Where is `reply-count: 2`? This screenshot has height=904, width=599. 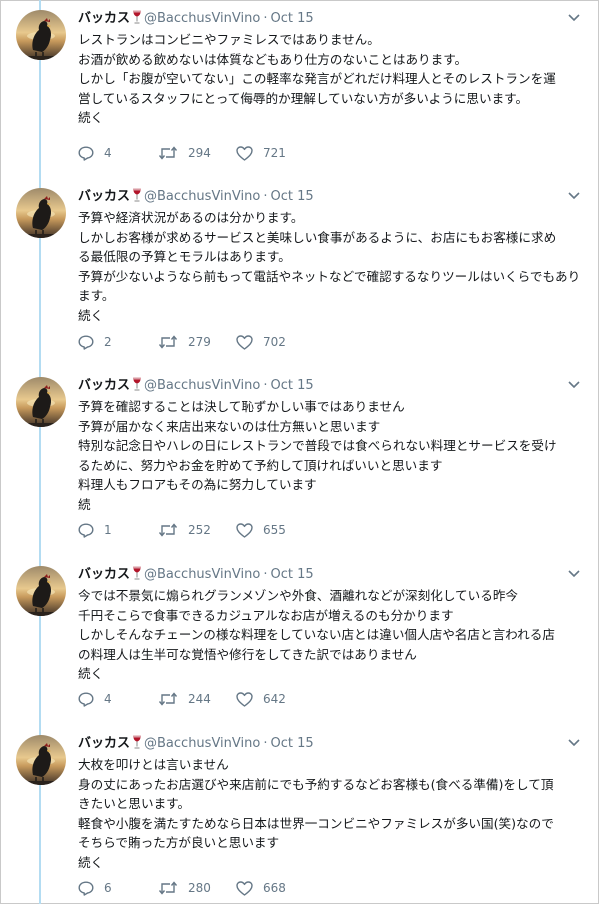 reply-count: 2 is located at coordinates (108, 342).